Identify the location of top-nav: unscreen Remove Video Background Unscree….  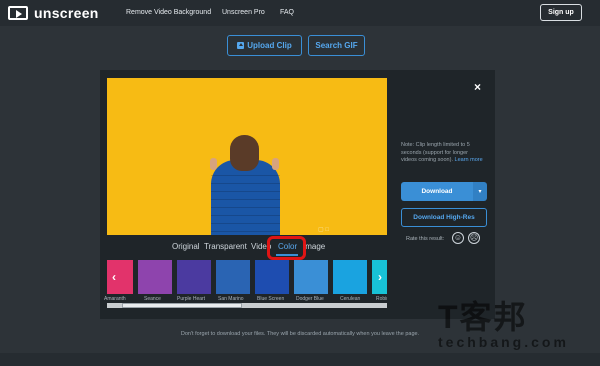
(300, 13).